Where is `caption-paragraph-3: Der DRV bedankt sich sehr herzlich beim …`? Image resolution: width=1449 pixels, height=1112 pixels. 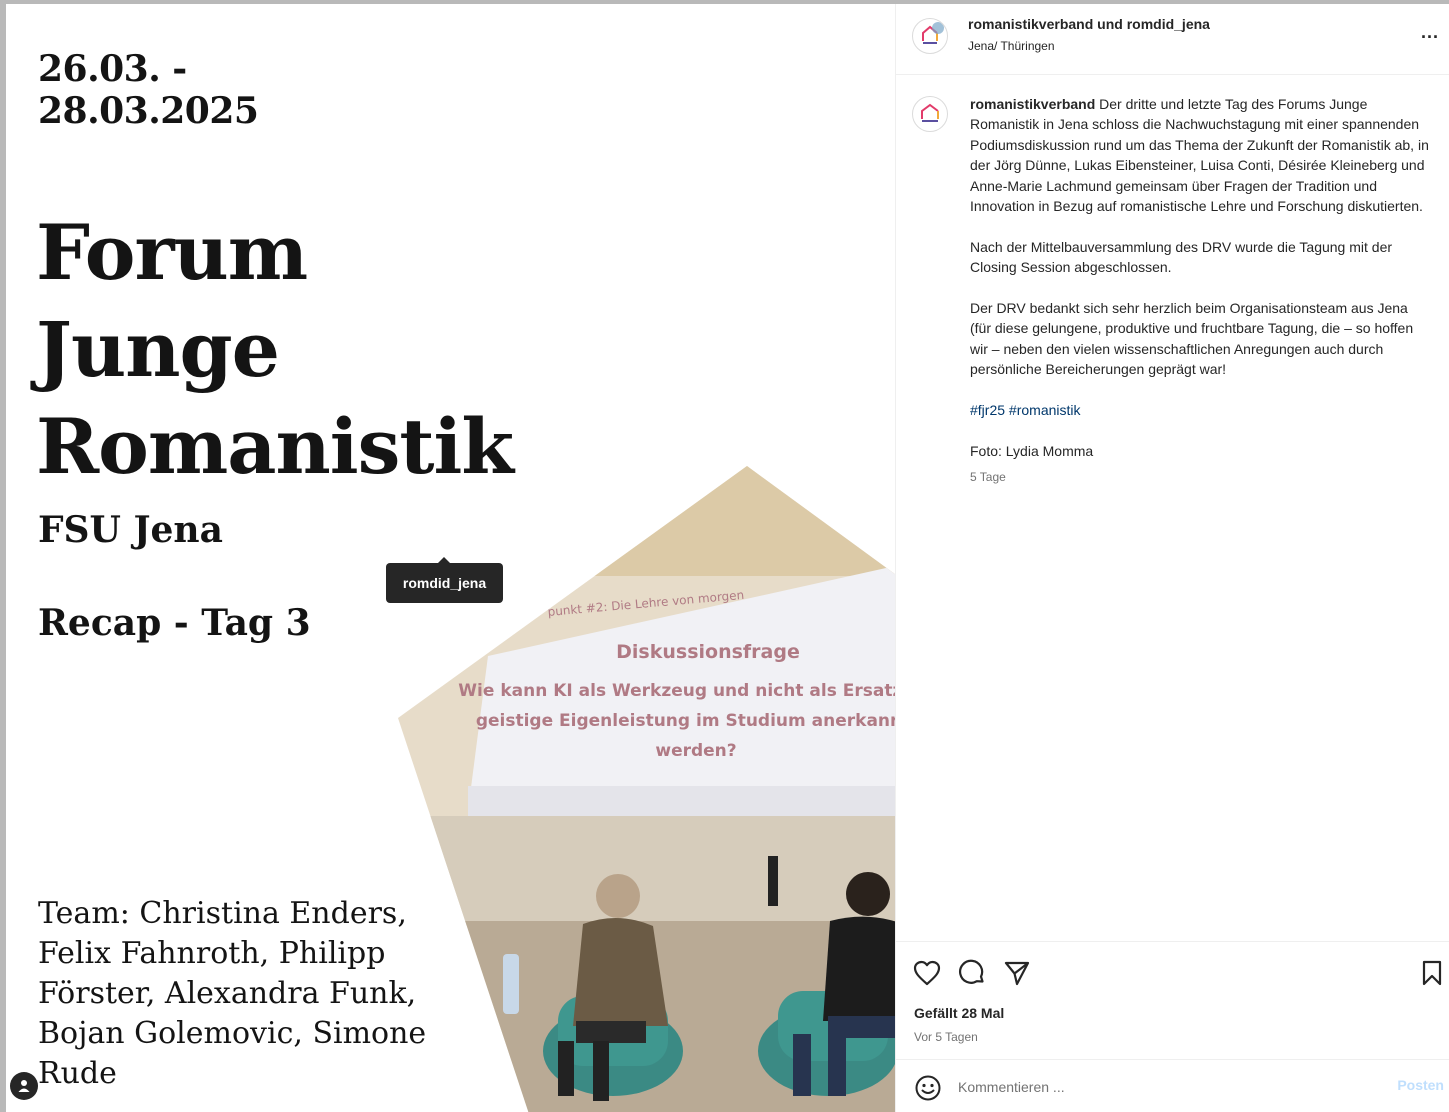
caption-paragraph-3: Der DRV bedankt sich sehr herzlich beim … is located at coordinates (1192, 339).